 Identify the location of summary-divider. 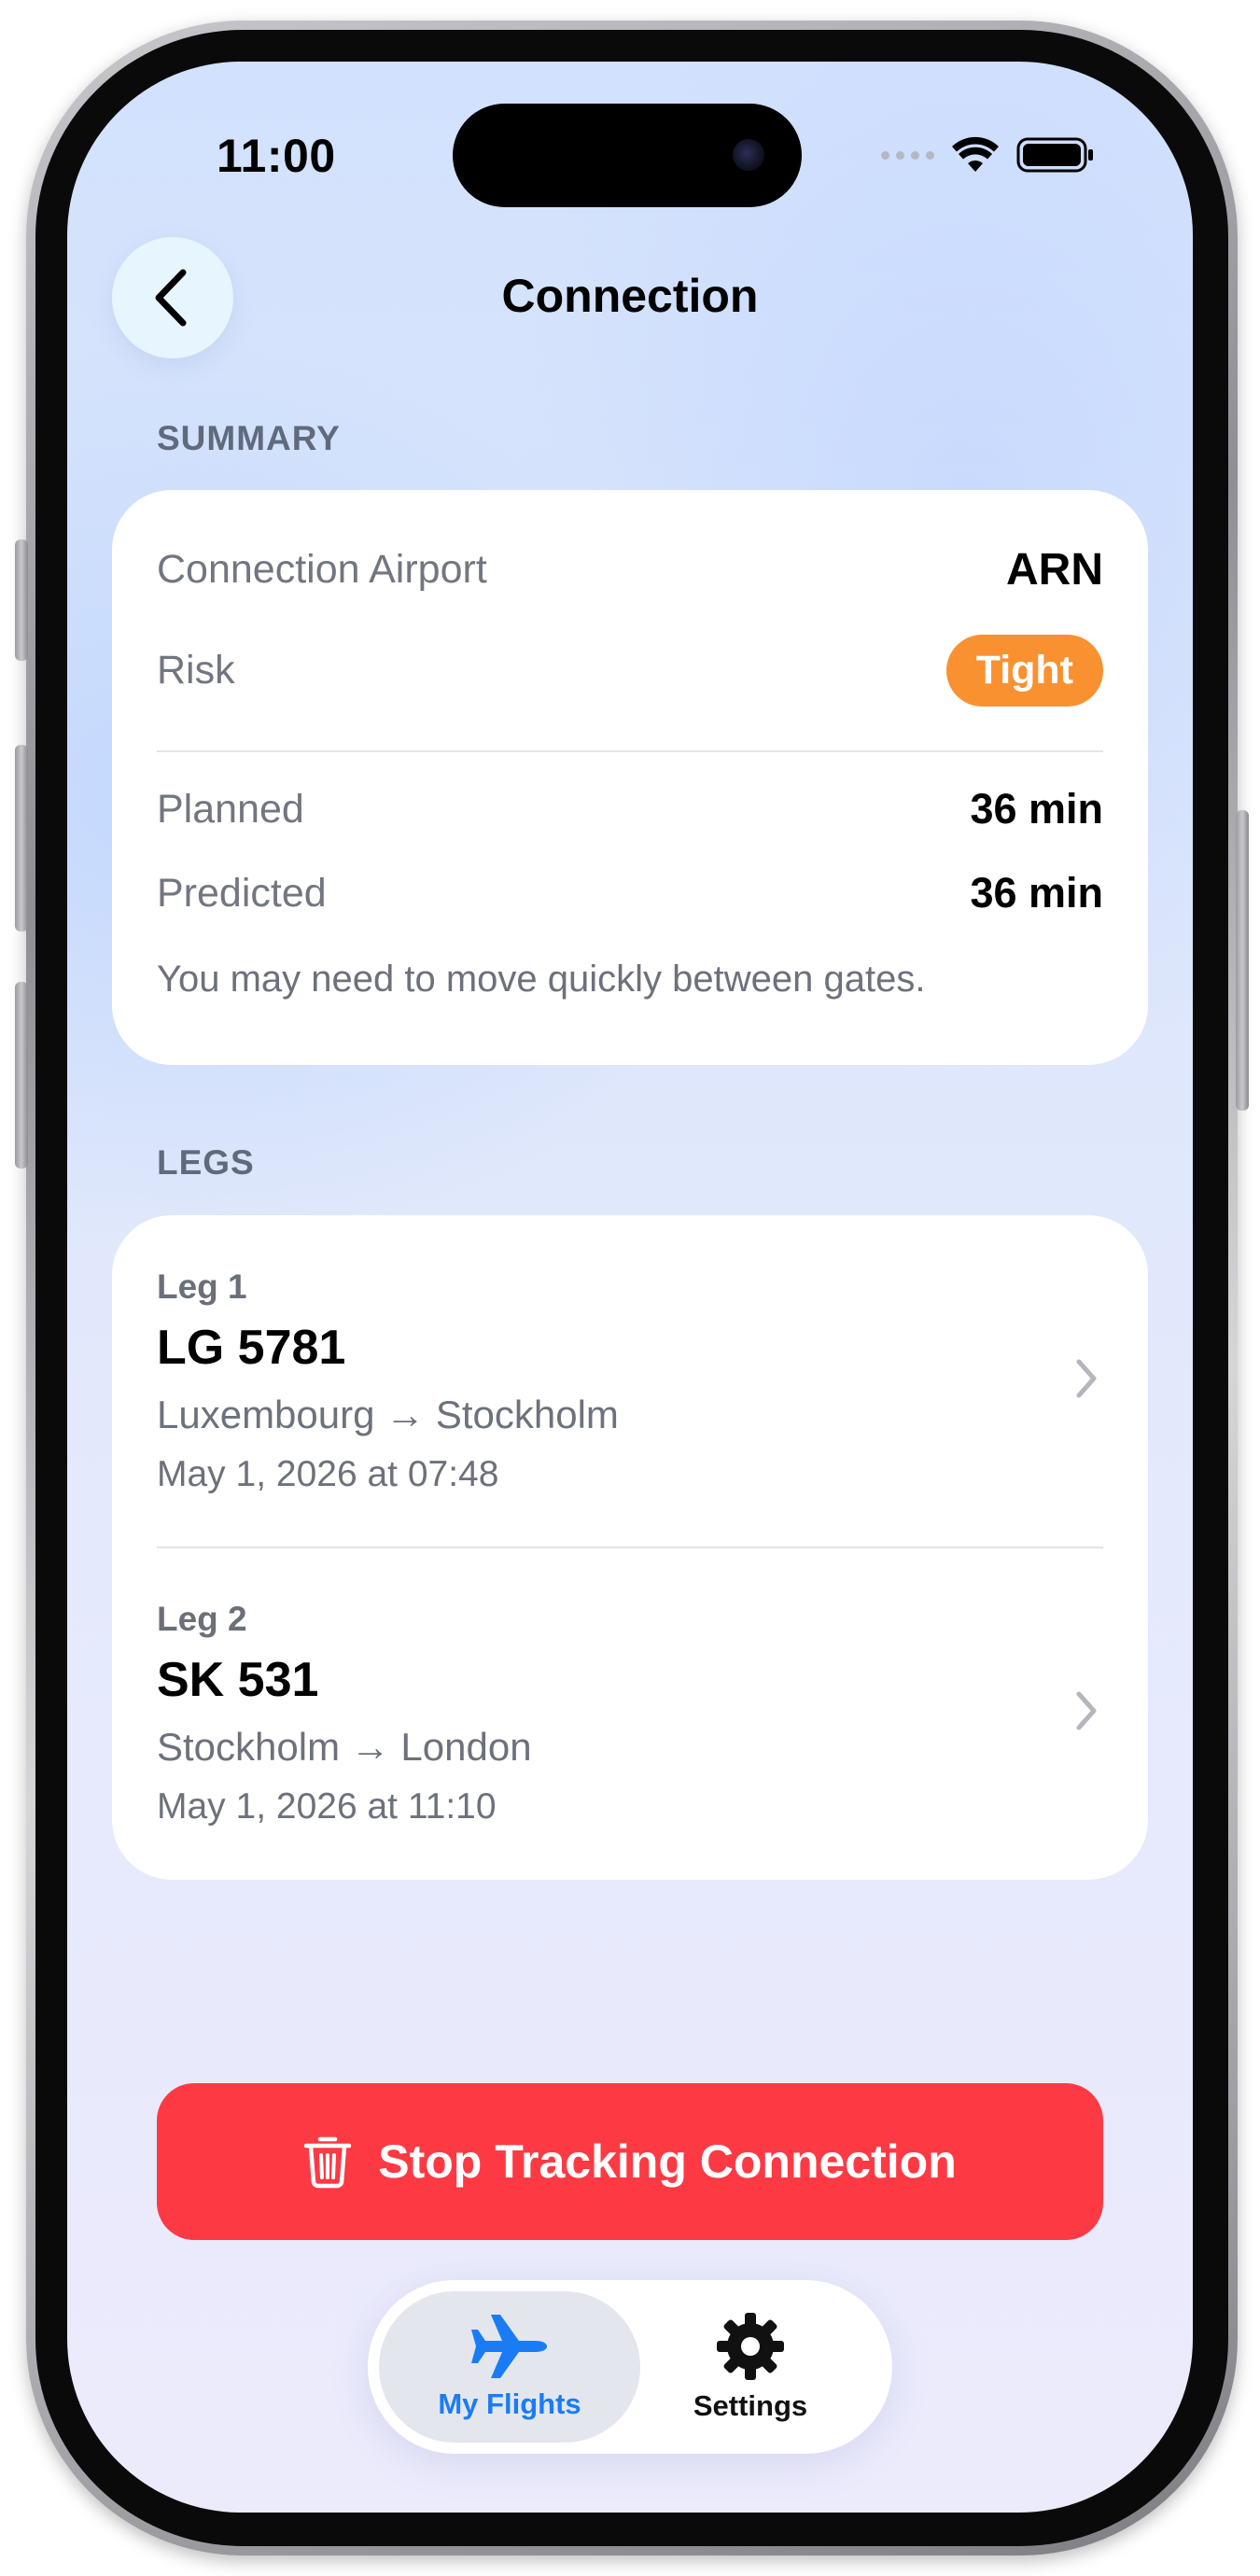
(630, 751).